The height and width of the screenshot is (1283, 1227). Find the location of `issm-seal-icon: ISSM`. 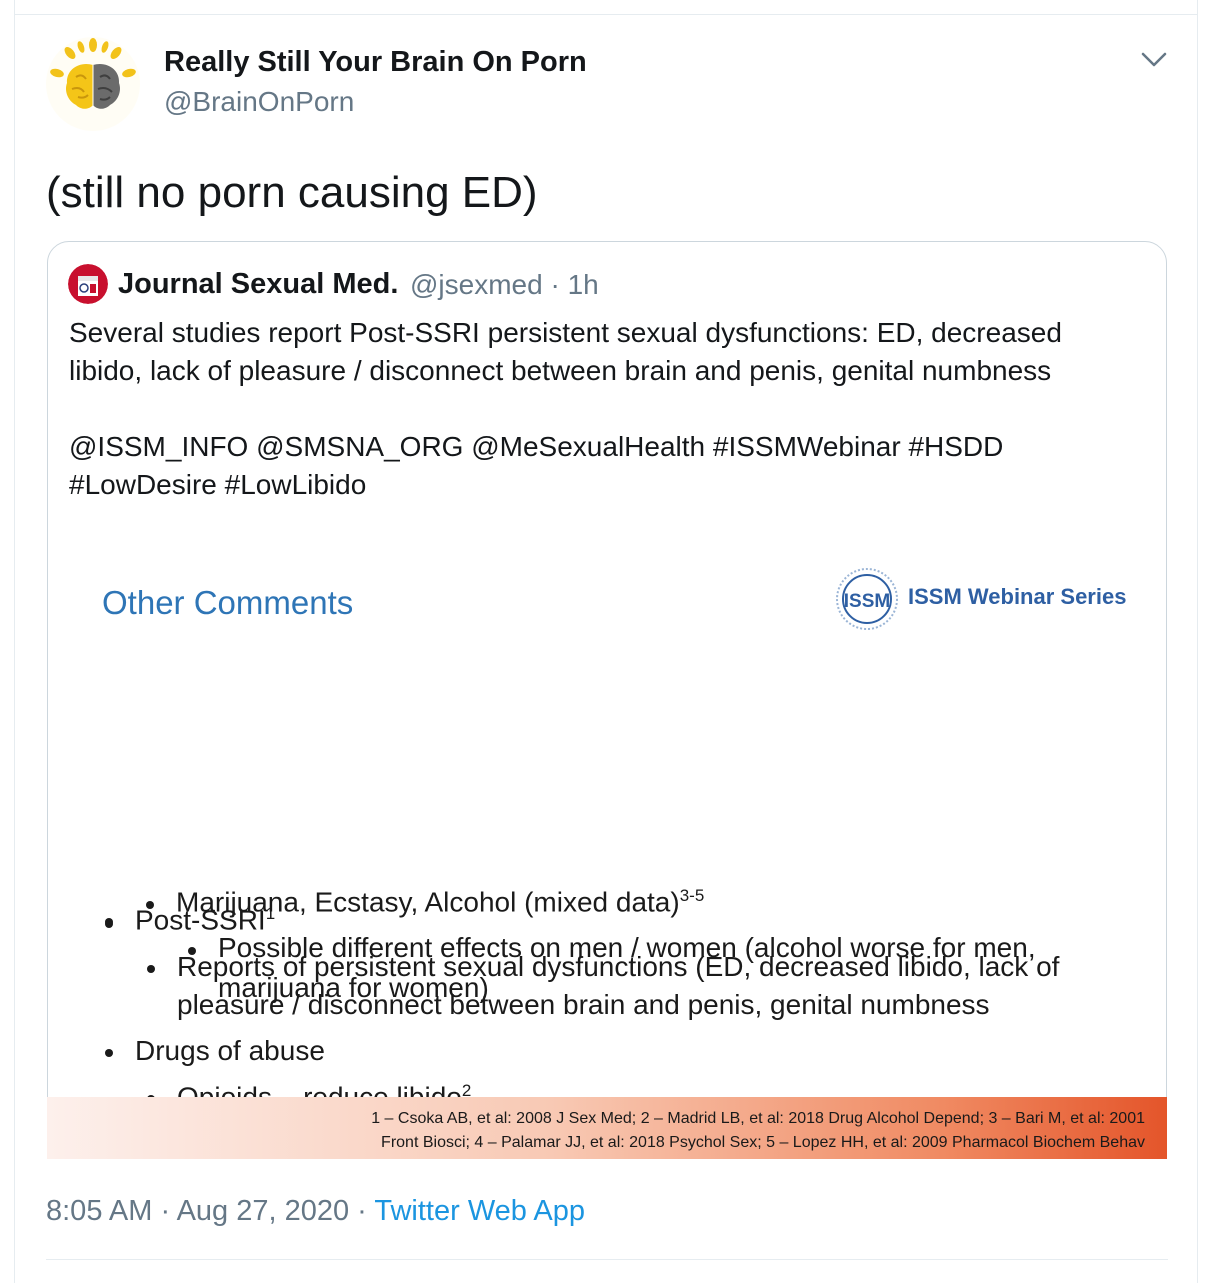

issm-seal-icon: ISSM is located at coordinates (867, 599).